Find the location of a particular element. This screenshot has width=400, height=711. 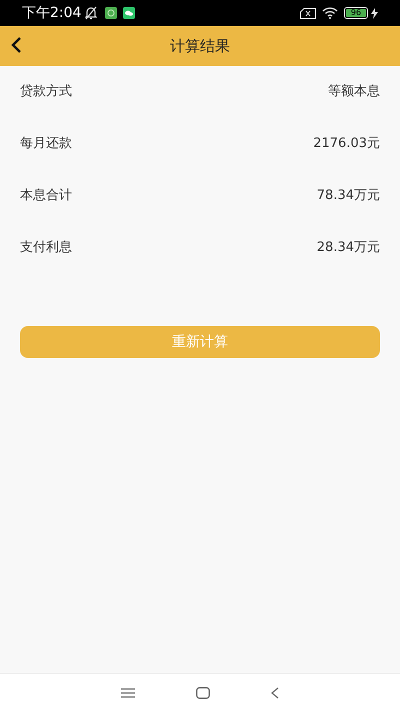

back-button is located at coordinates (16, 45).